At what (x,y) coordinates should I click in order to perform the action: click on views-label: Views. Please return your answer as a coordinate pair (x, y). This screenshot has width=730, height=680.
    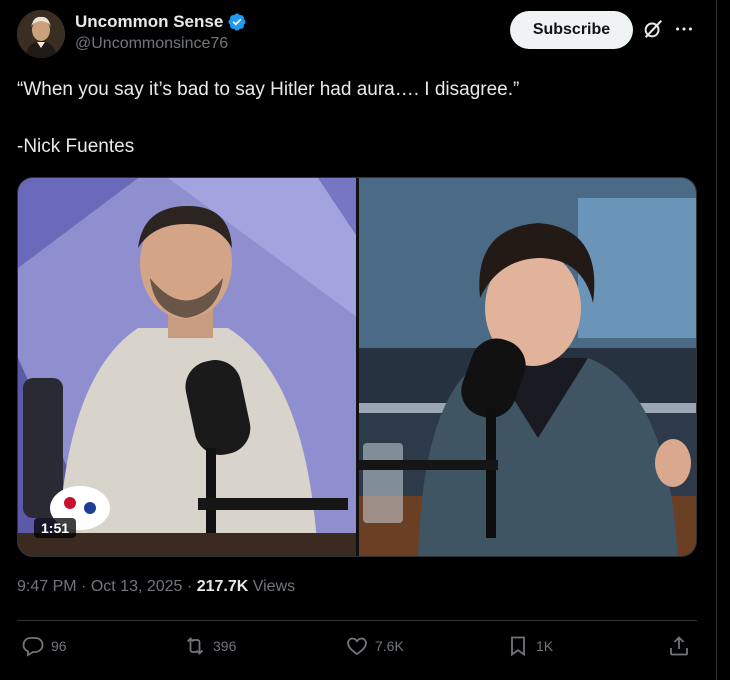
    Looking at the image, I should click on (274, 586).